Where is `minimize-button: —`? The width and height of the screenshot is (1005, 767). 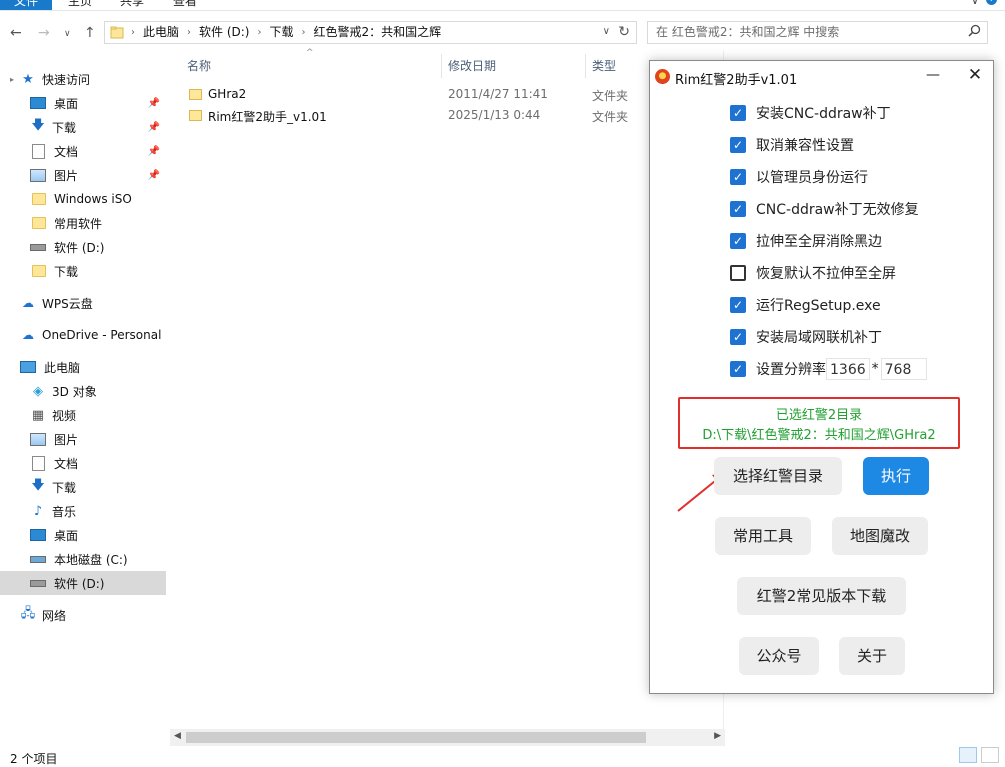 minimize-button: — is located at coordinates (933, 77).